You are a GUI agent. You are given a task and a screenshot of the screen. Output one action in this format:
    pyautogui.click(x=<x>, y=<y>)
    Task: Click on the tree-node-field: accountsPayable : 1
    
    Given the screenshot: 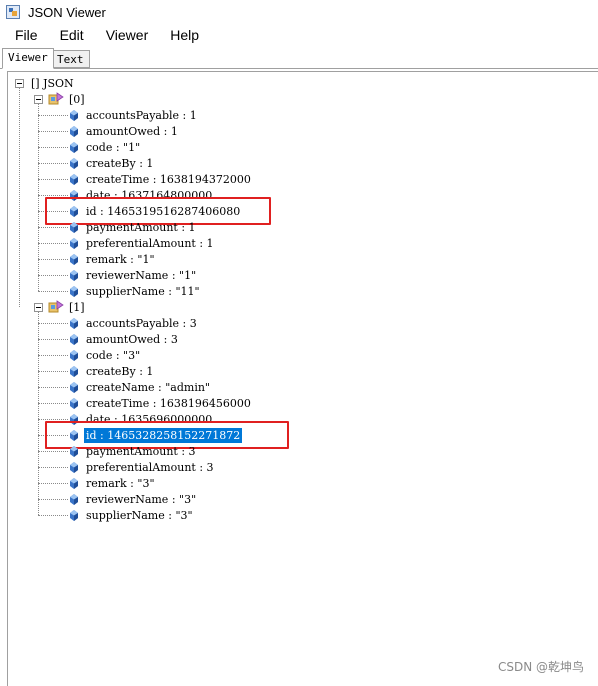 What is the action you would take?
    pyautogui.click(x=134, y=115)
    